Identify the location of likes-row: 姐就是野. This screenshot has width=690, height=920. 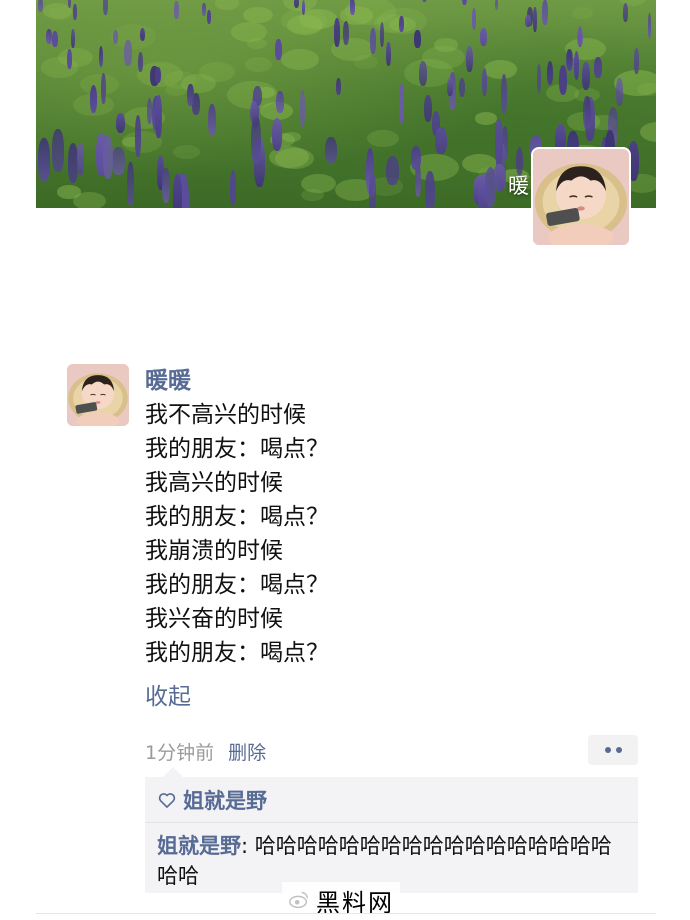
(391, 800).